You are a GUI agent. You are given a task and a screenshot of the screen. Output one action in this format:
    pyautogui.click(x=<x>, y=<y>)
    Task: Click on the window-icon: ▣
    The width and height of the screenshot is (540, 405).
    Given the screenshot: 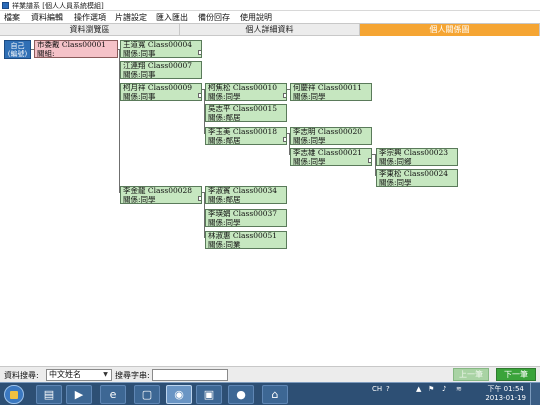 What is the action you would take?
    pyautogui.click(x=209, y=394)
    